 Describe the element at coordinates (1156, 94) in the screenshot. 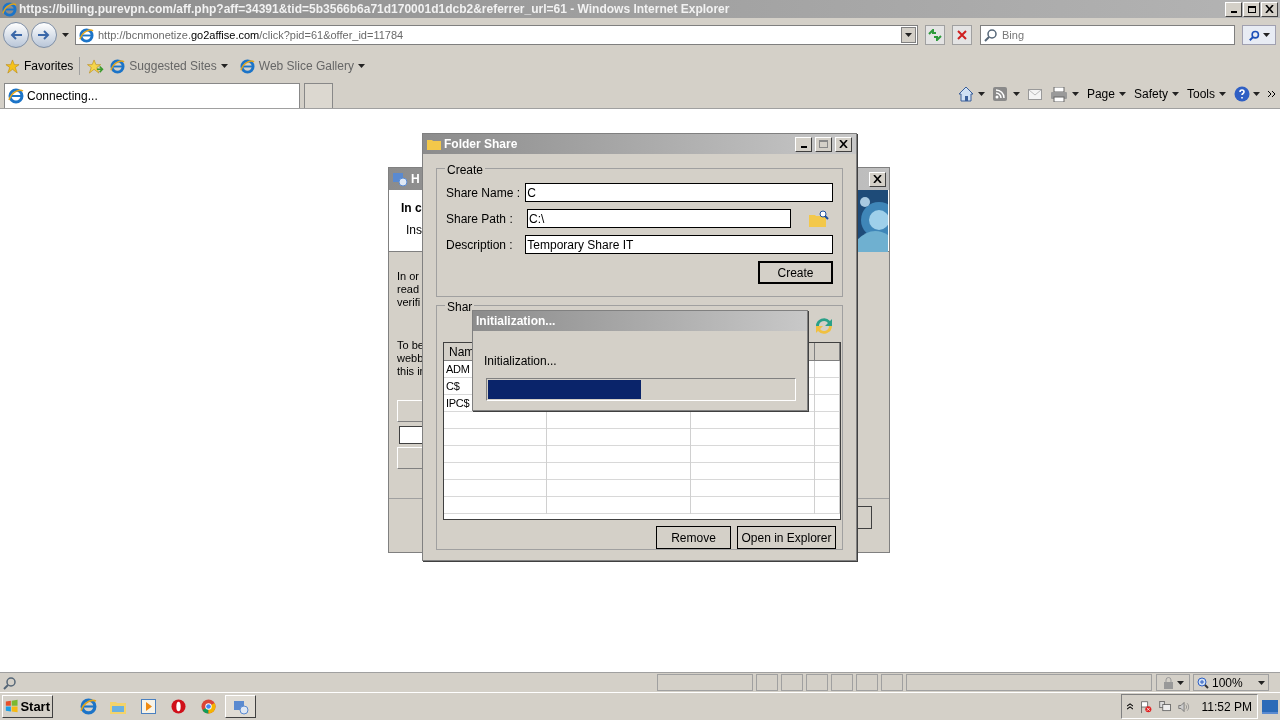

I see `command-menu: Safety` at that location.